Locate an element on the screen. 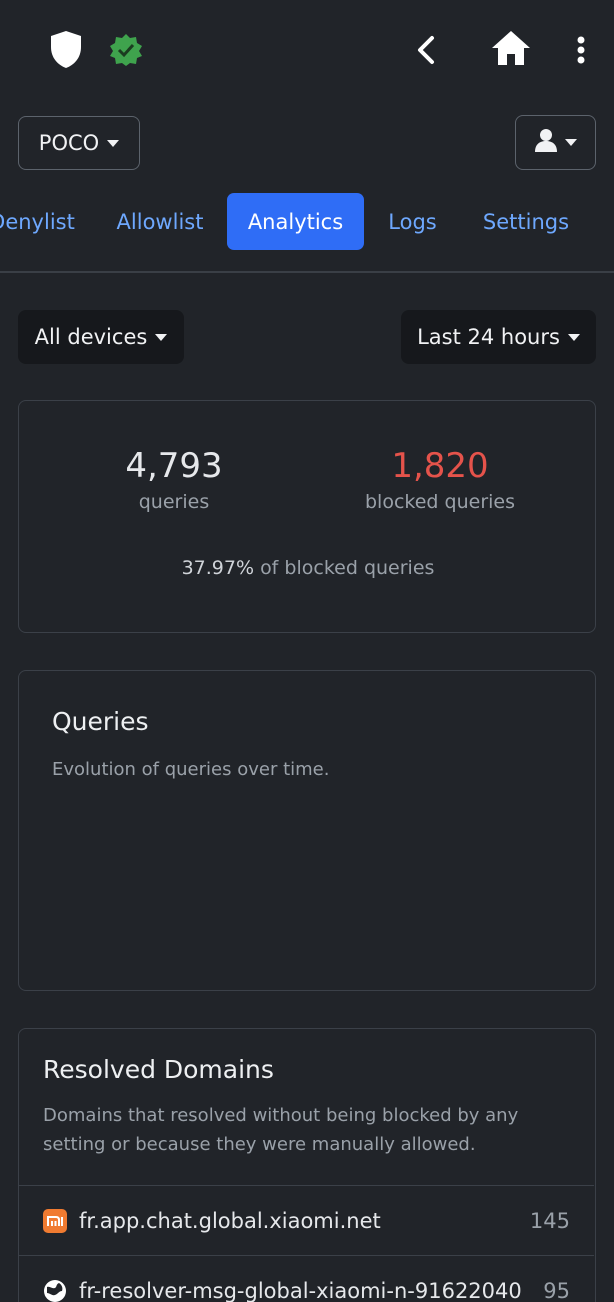 The width and height of the screenshot is (614, 1302). queries-card-subtitle: Evolution of queries over time. is located at coordinates (191, 769).